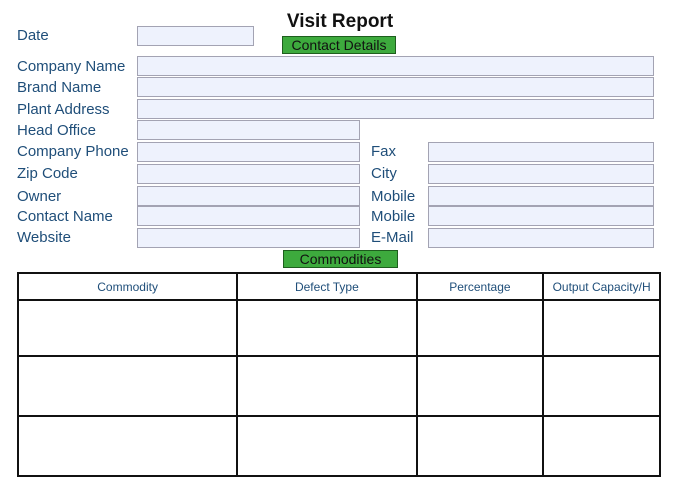  What do you see at coordinates (248, 216) in the screenshot?
I see `contact-name-field` at bounding box center [248, 216].